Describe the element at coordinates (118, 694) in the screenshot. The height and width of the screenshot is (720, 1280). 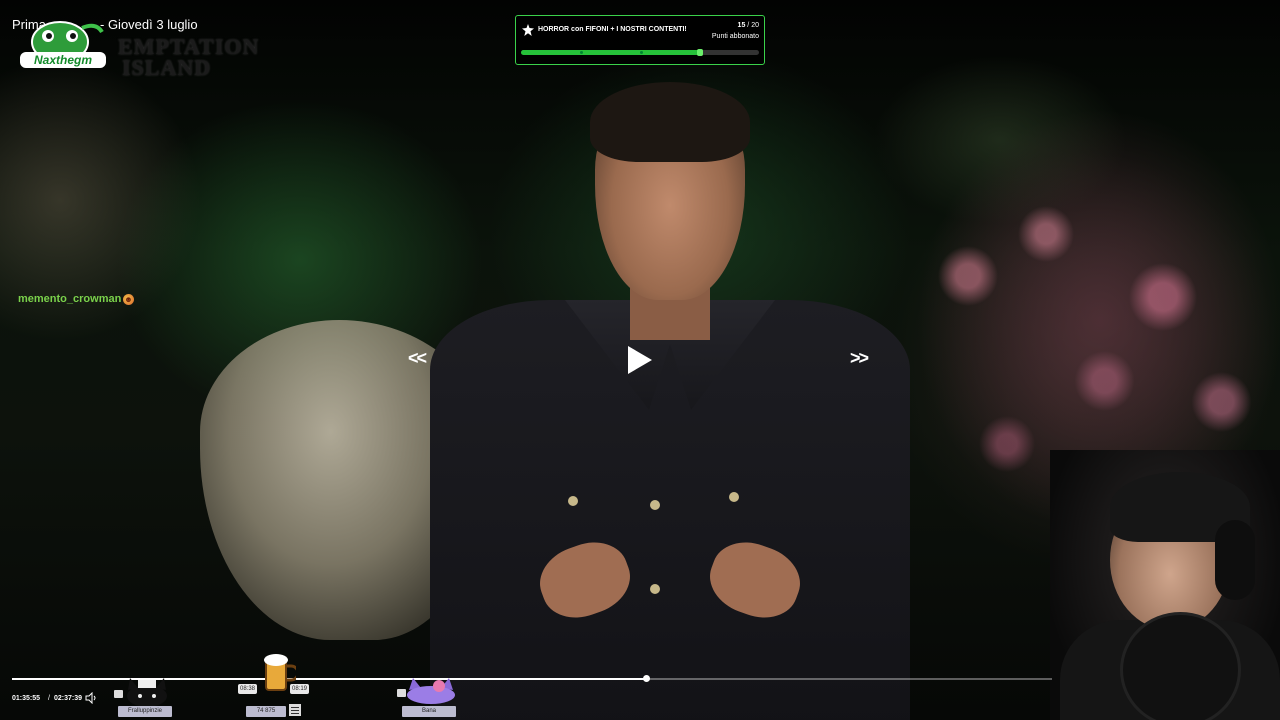
I see `chat-bubble-icon` at that location.